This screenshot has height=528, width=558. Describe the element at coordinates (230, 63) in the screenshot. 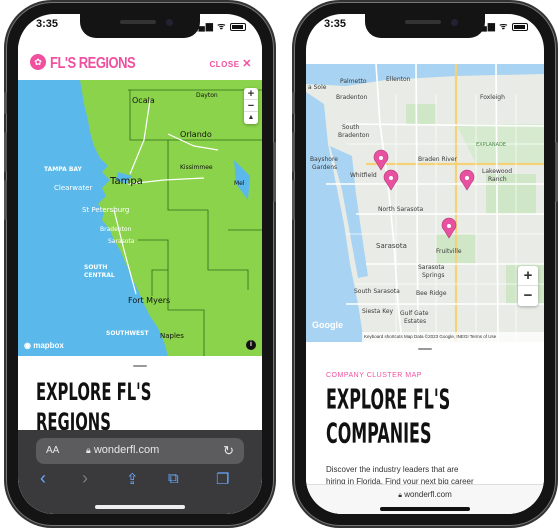

I see `close-button: CLOSE ✕` at that location.